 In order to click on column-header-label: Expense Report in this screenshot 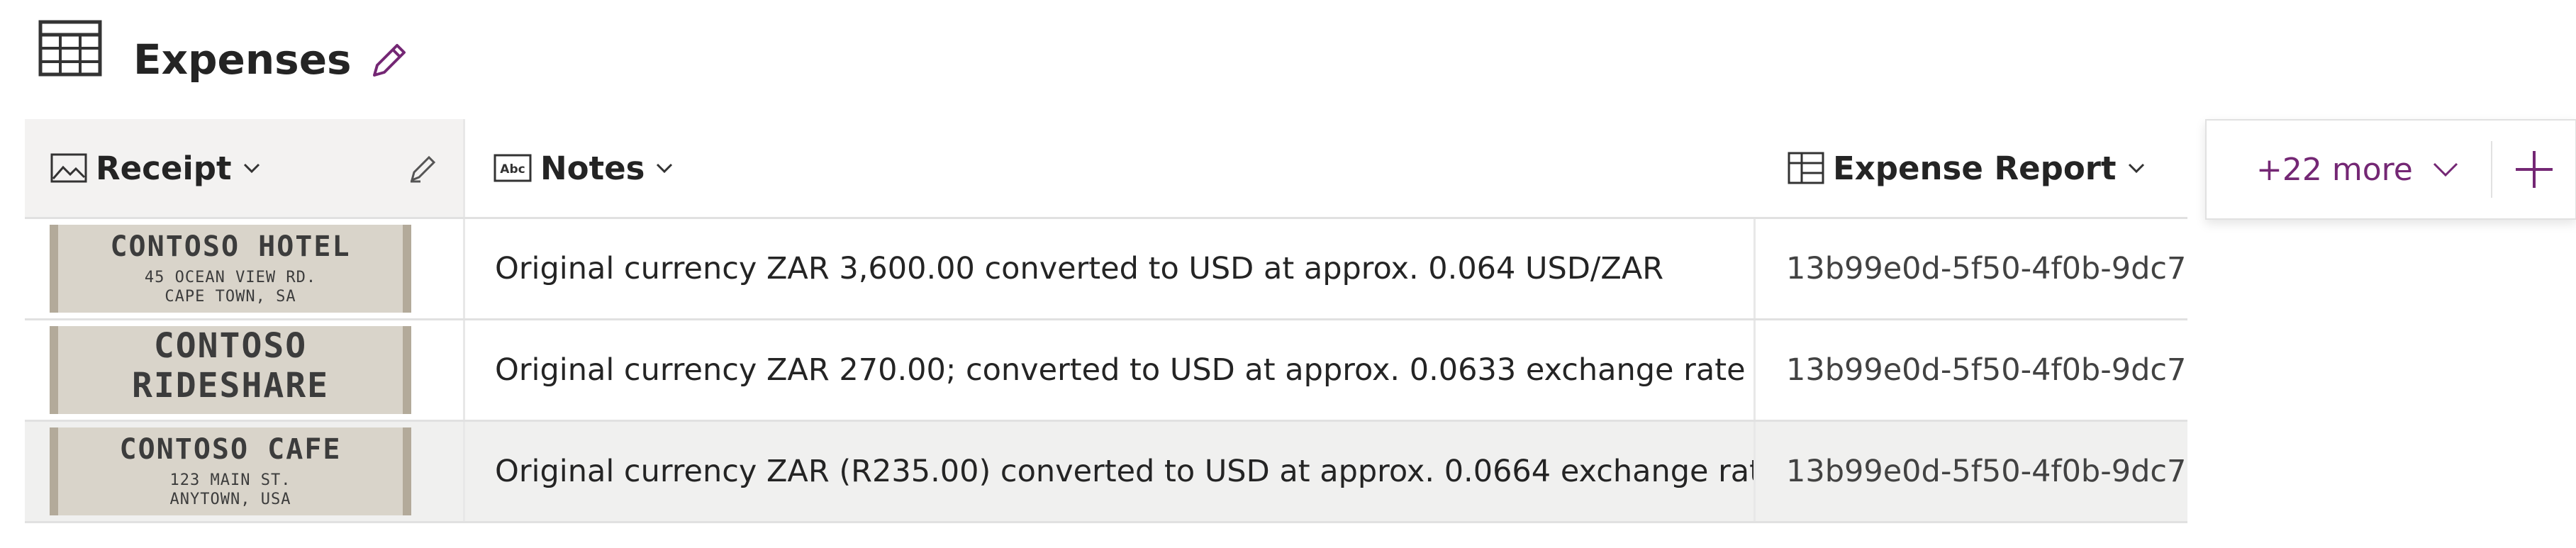, I will do `click(1975, 168)`.